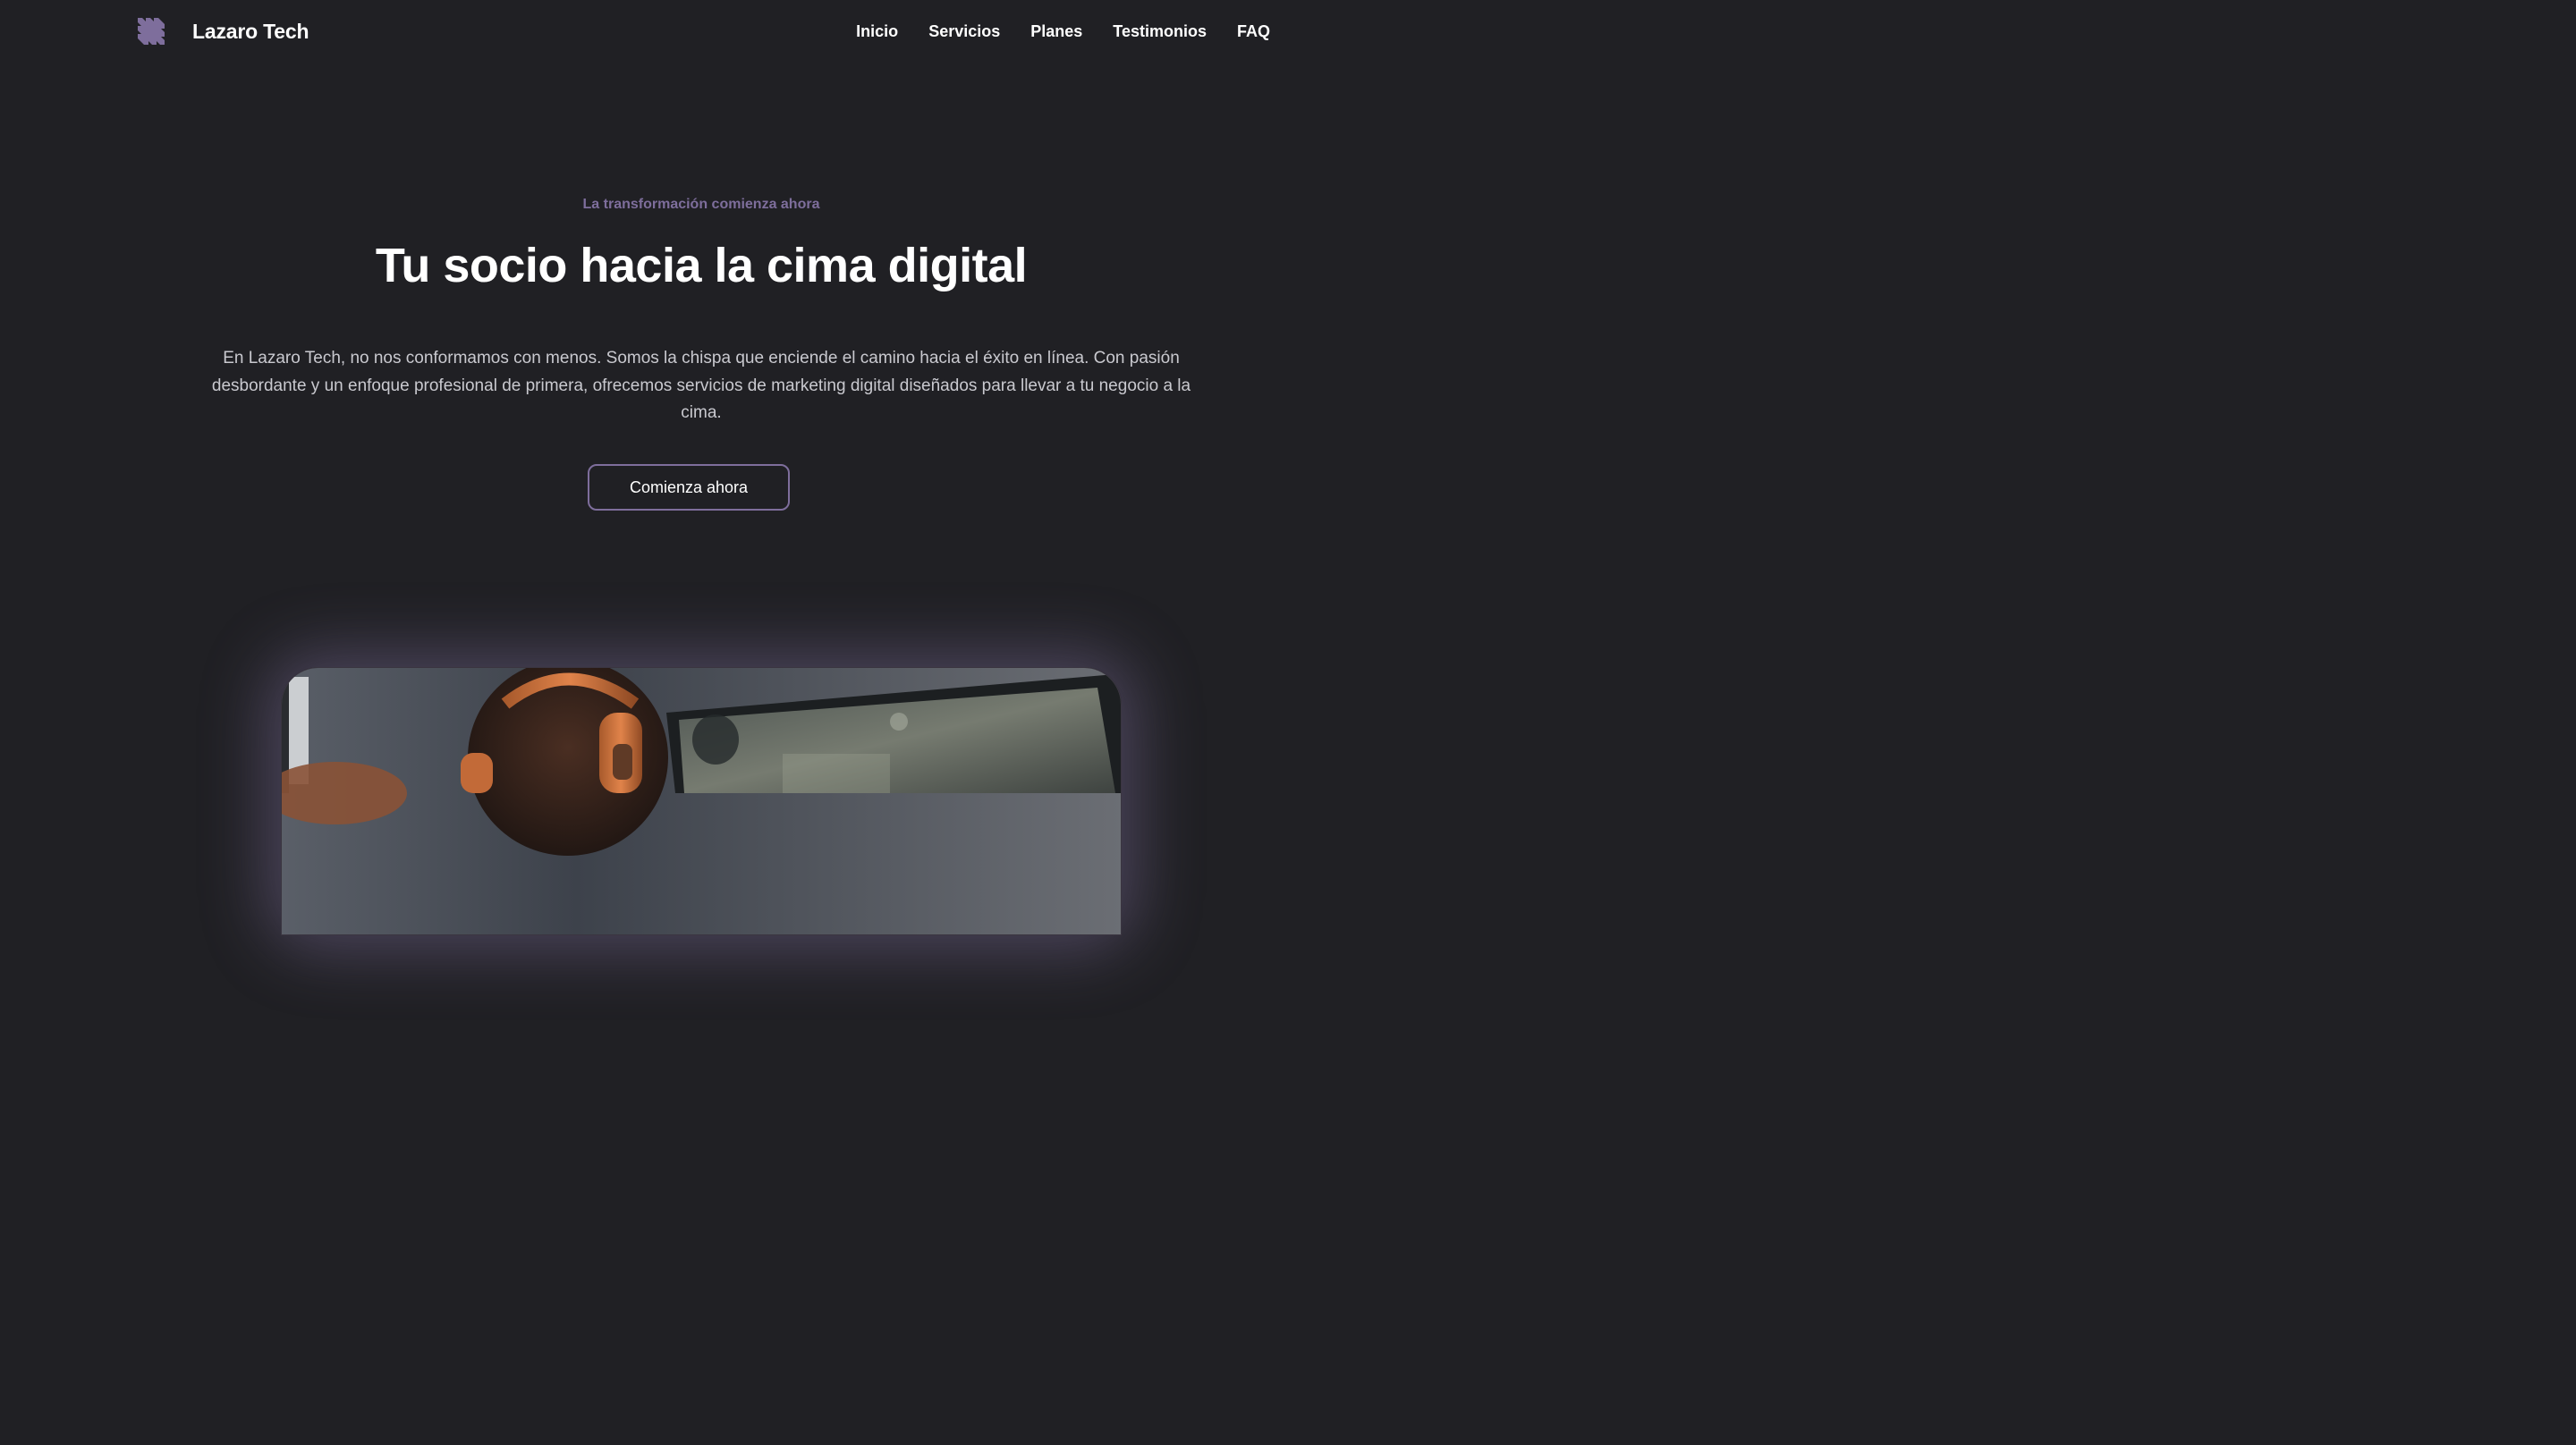  I want to click on hero-video, so click(701, 801).